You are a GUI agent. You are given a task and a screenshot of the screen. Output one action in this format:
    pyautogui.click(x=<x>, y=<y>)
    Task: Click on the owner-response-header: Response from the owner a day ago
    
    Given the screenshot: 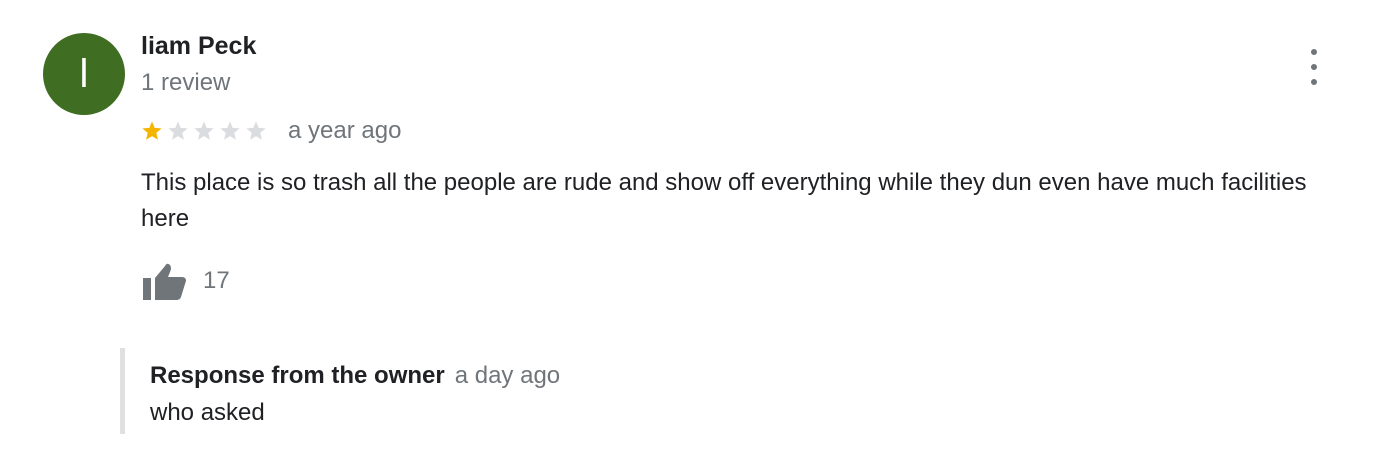 What is the action you would take?
    pyautogui.click(x=355, y=376)
    